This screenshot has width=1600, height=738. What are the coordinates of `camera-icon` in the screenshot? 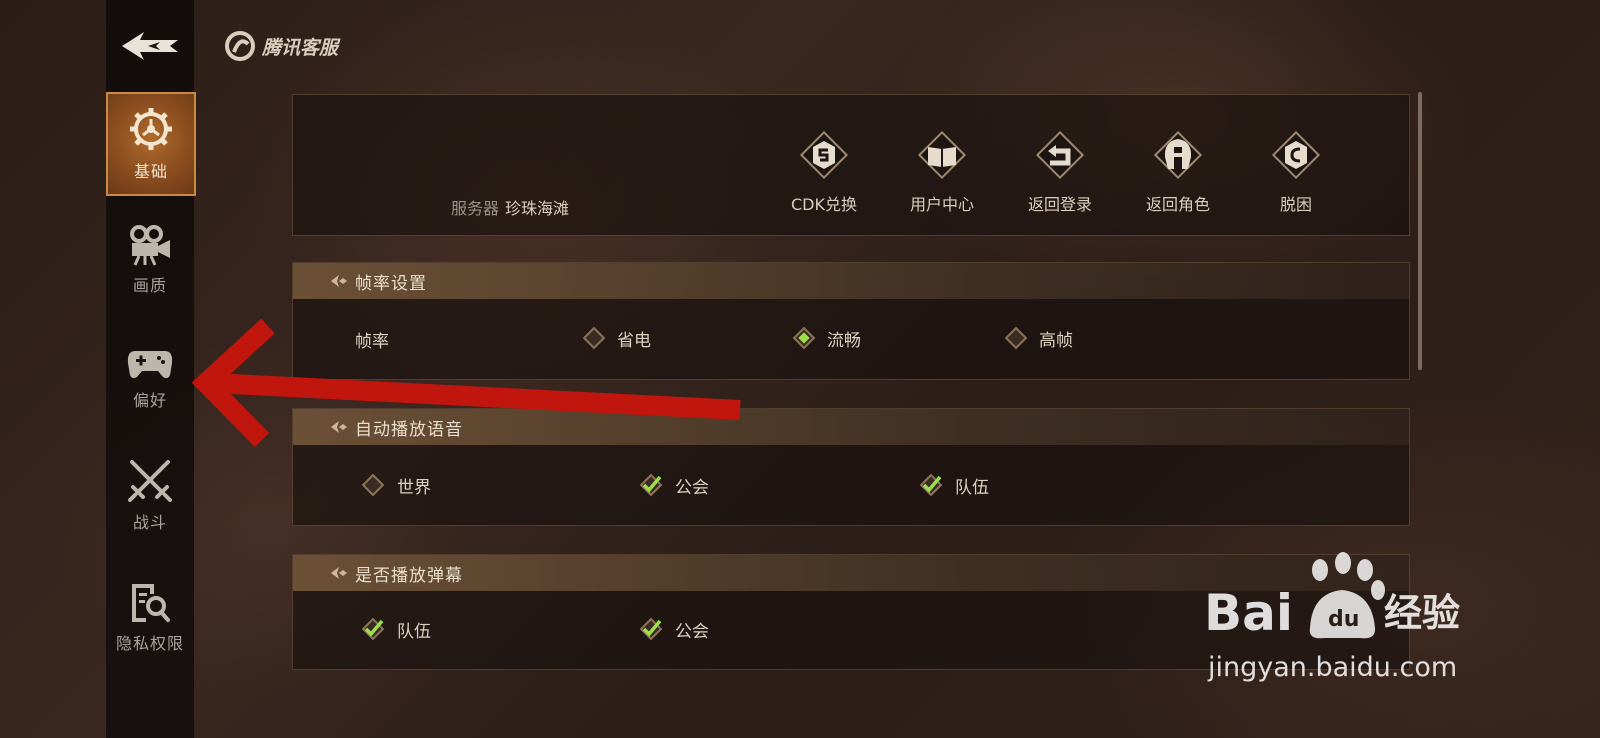 It's located at (150, 245).